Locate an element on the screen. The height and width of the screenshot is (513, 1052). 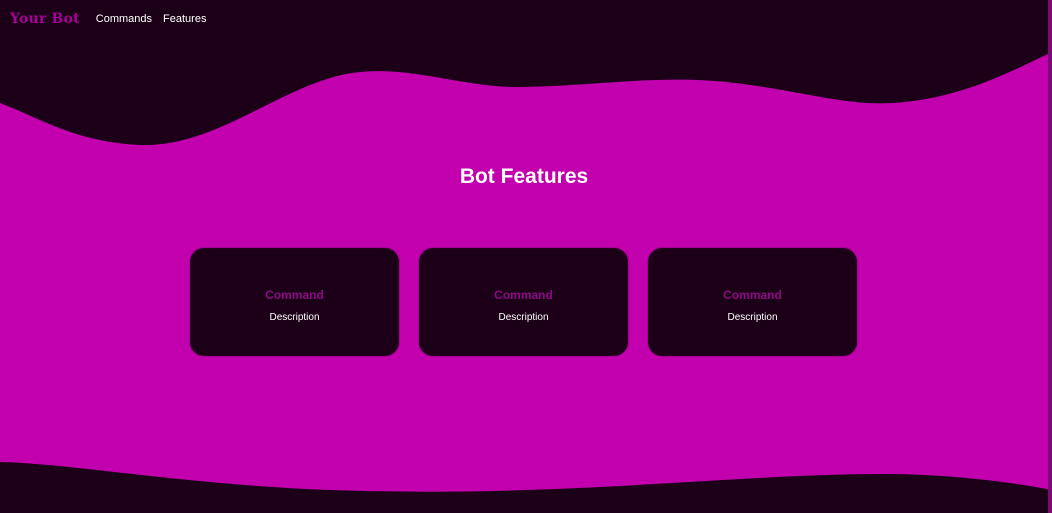
nav-link-commands: Commands is located at coordinates (124, 19).